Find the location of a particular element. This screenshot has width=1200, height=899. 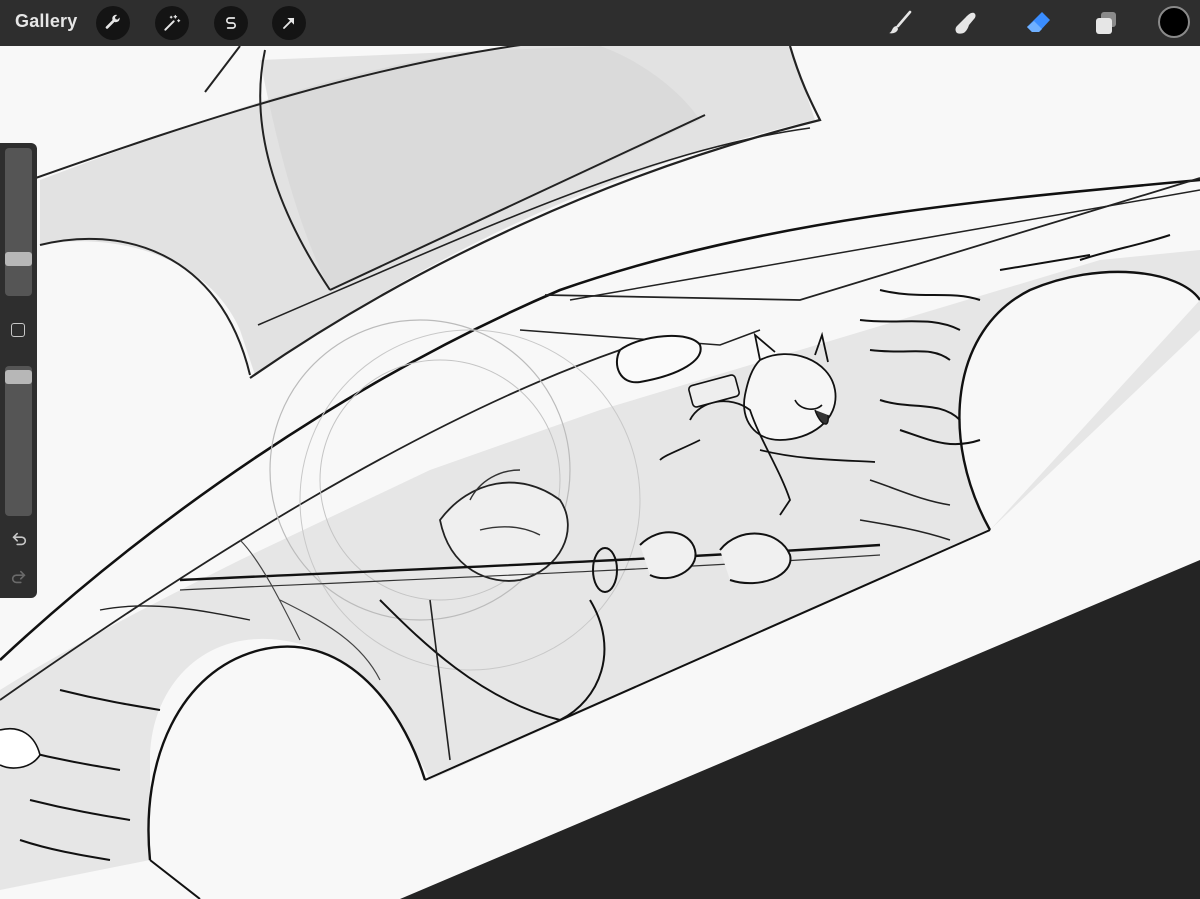

magic-wand-icon is located at coordinates (172, 22).